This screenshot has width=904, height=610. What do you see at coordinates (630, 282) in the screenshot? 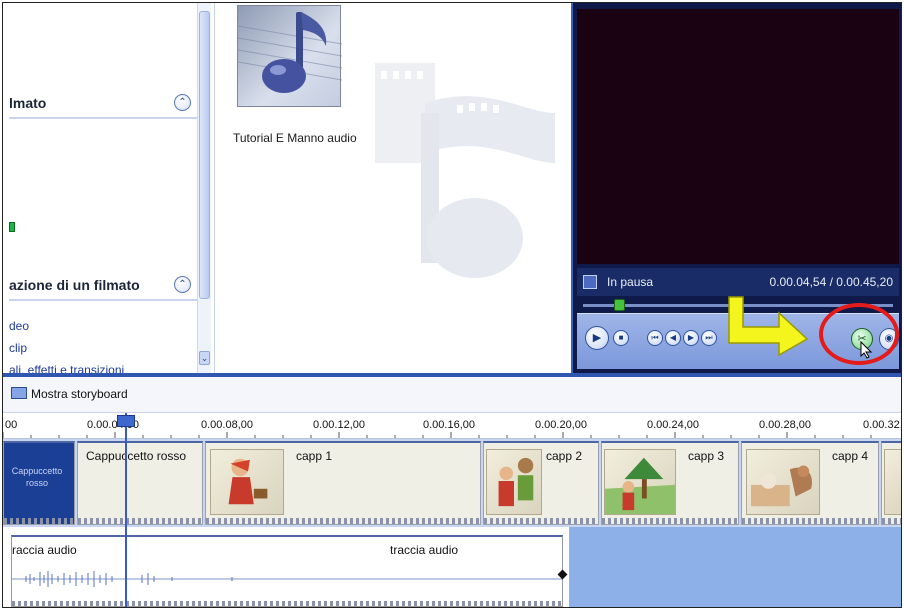
I see `playback-state: In pausa` at bounding box center [630, 282].